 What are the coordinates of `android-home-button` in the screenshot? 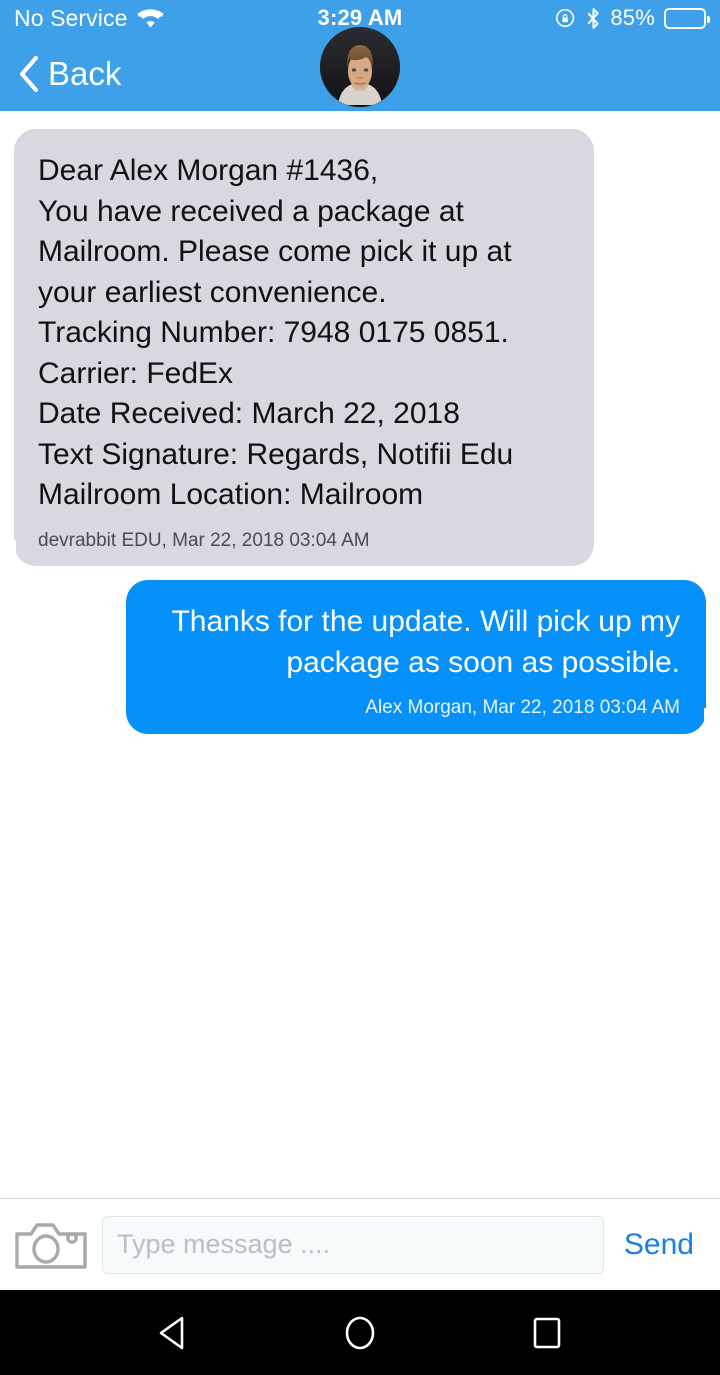 It's located at (360, 1333).